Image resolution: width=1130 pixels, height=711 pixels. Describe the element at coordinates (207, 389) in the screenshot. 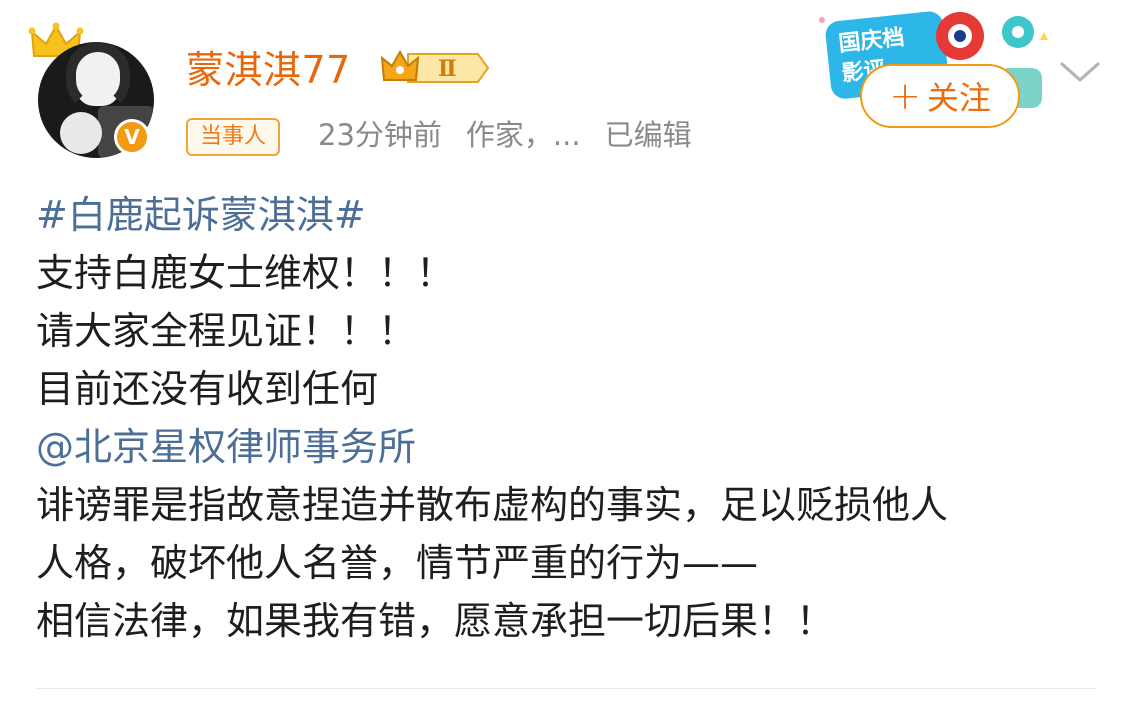

I see `post-line-3: 目前还没有收到任何` at that location.